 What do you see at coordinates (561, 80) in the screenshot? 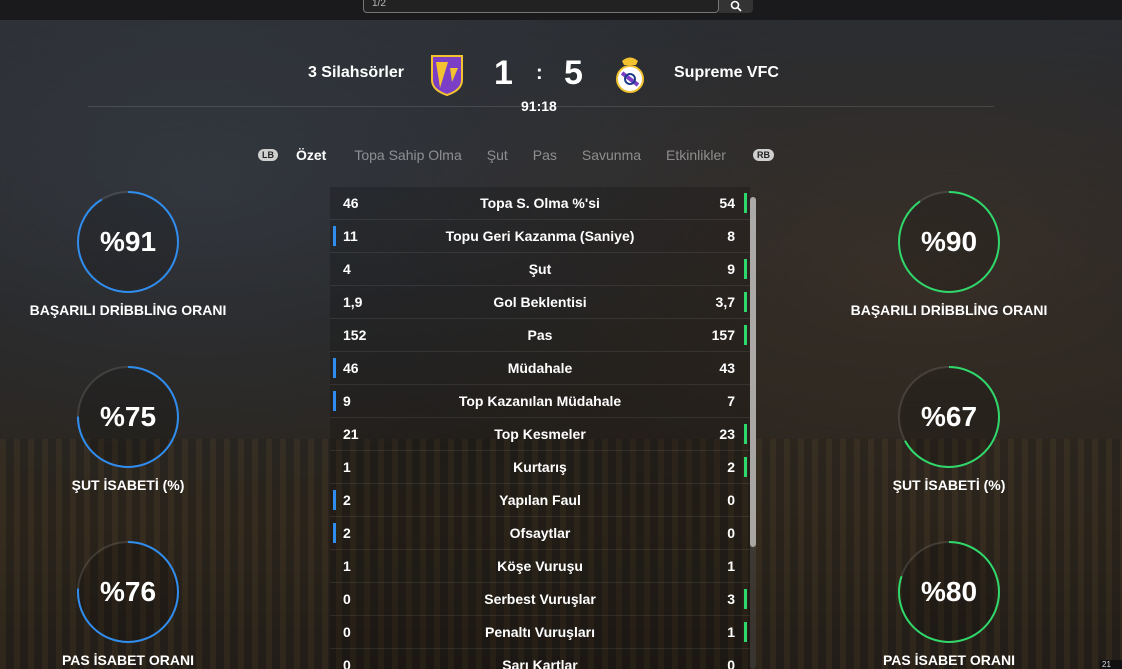
I see `match-header: 3 Silahsörler 1 : 5 Supreme VFC 91:18` at bounding box center [561, 80].